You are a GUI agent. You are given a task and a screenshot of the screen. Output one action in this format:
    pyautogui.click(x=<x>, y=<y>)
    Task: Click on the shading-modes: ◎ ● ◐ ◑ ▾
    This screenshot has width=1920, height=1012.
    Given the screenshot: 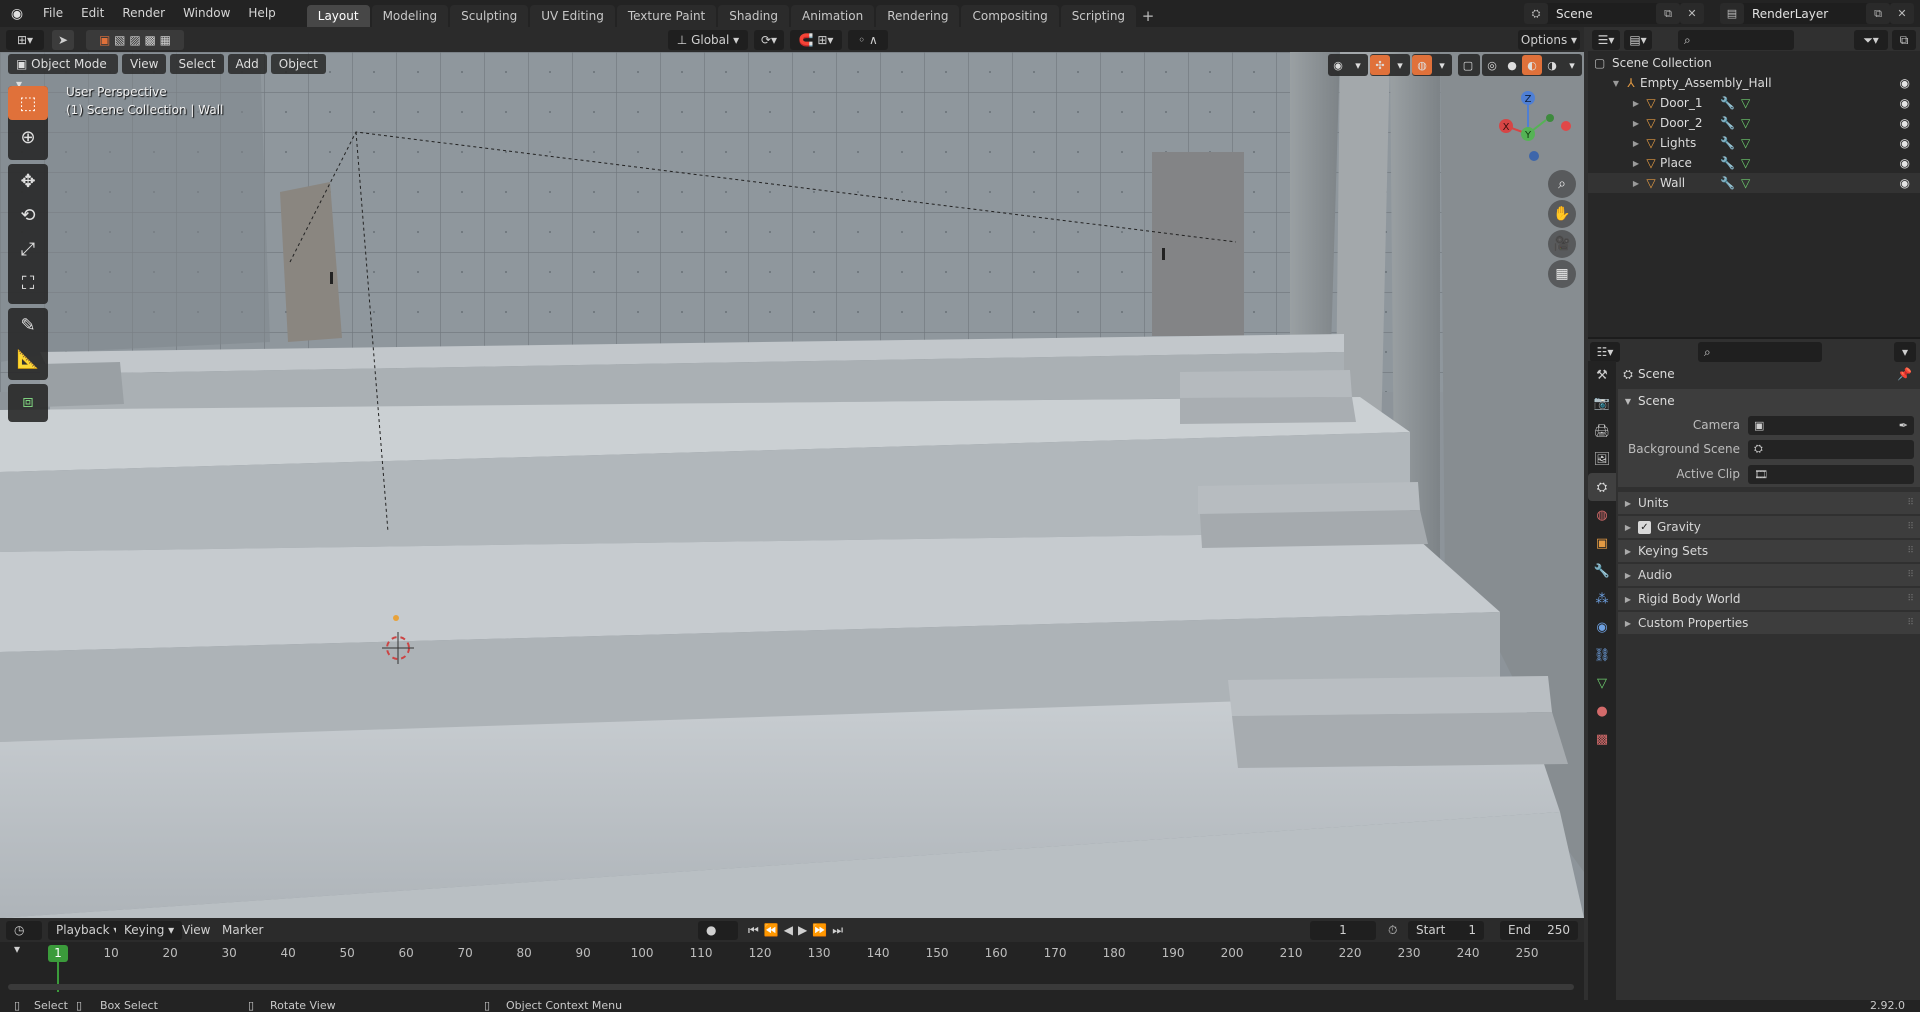 What is the action you would take?
    pyautogui.click(x=1532, y=65)
    